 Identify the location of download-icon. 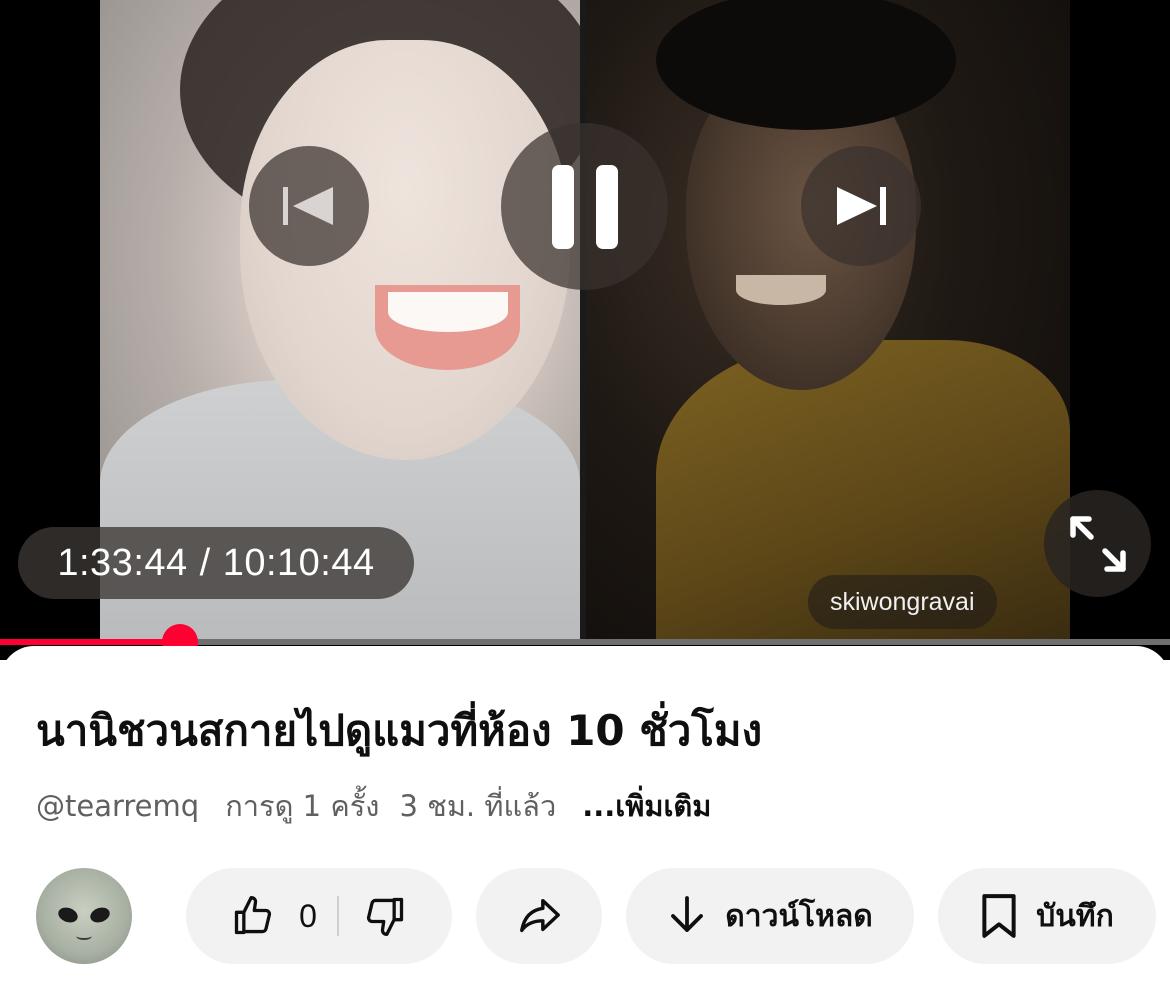
(687, 916).